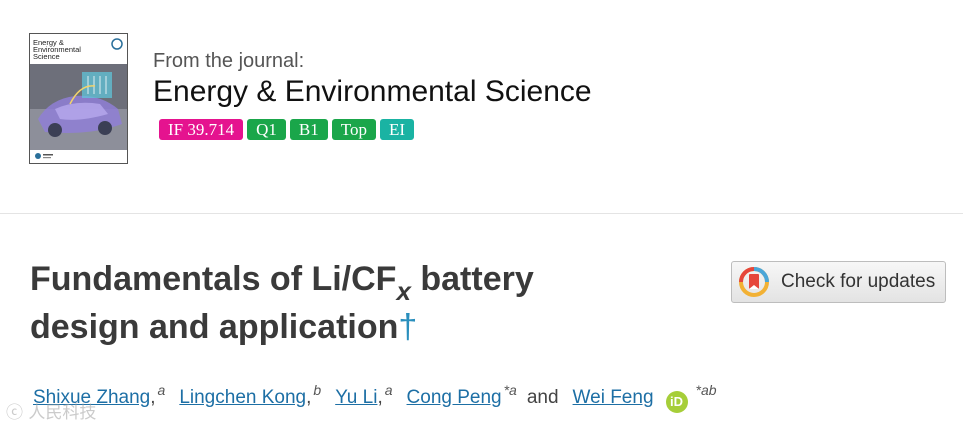  What do you see at coordinates (201, 129) in the screenshot?
I see `impact-factor-badge: IF 39.714` at bounding box center [201, 129].